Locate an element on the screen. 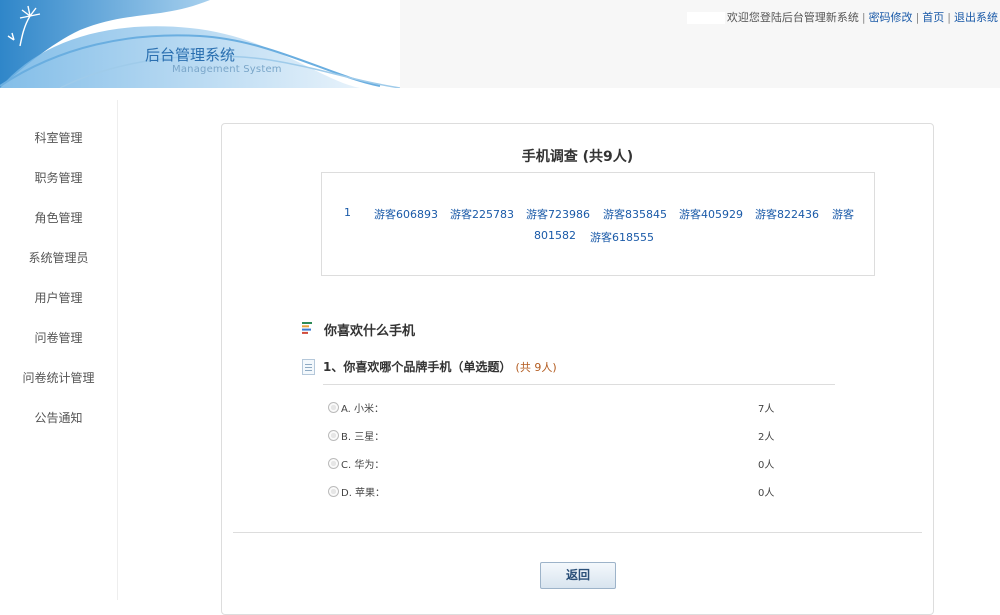  home-link: 首页 is located at coordinates (933, 17).